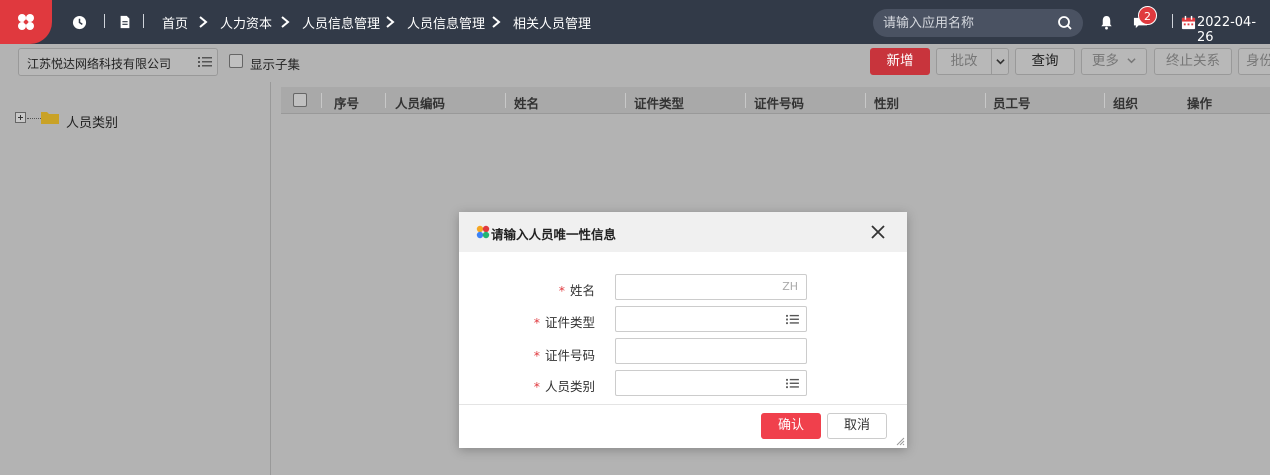  Describe the element at coordinates (968, 23) in the screenshot. I see `app-search-input` at that location.